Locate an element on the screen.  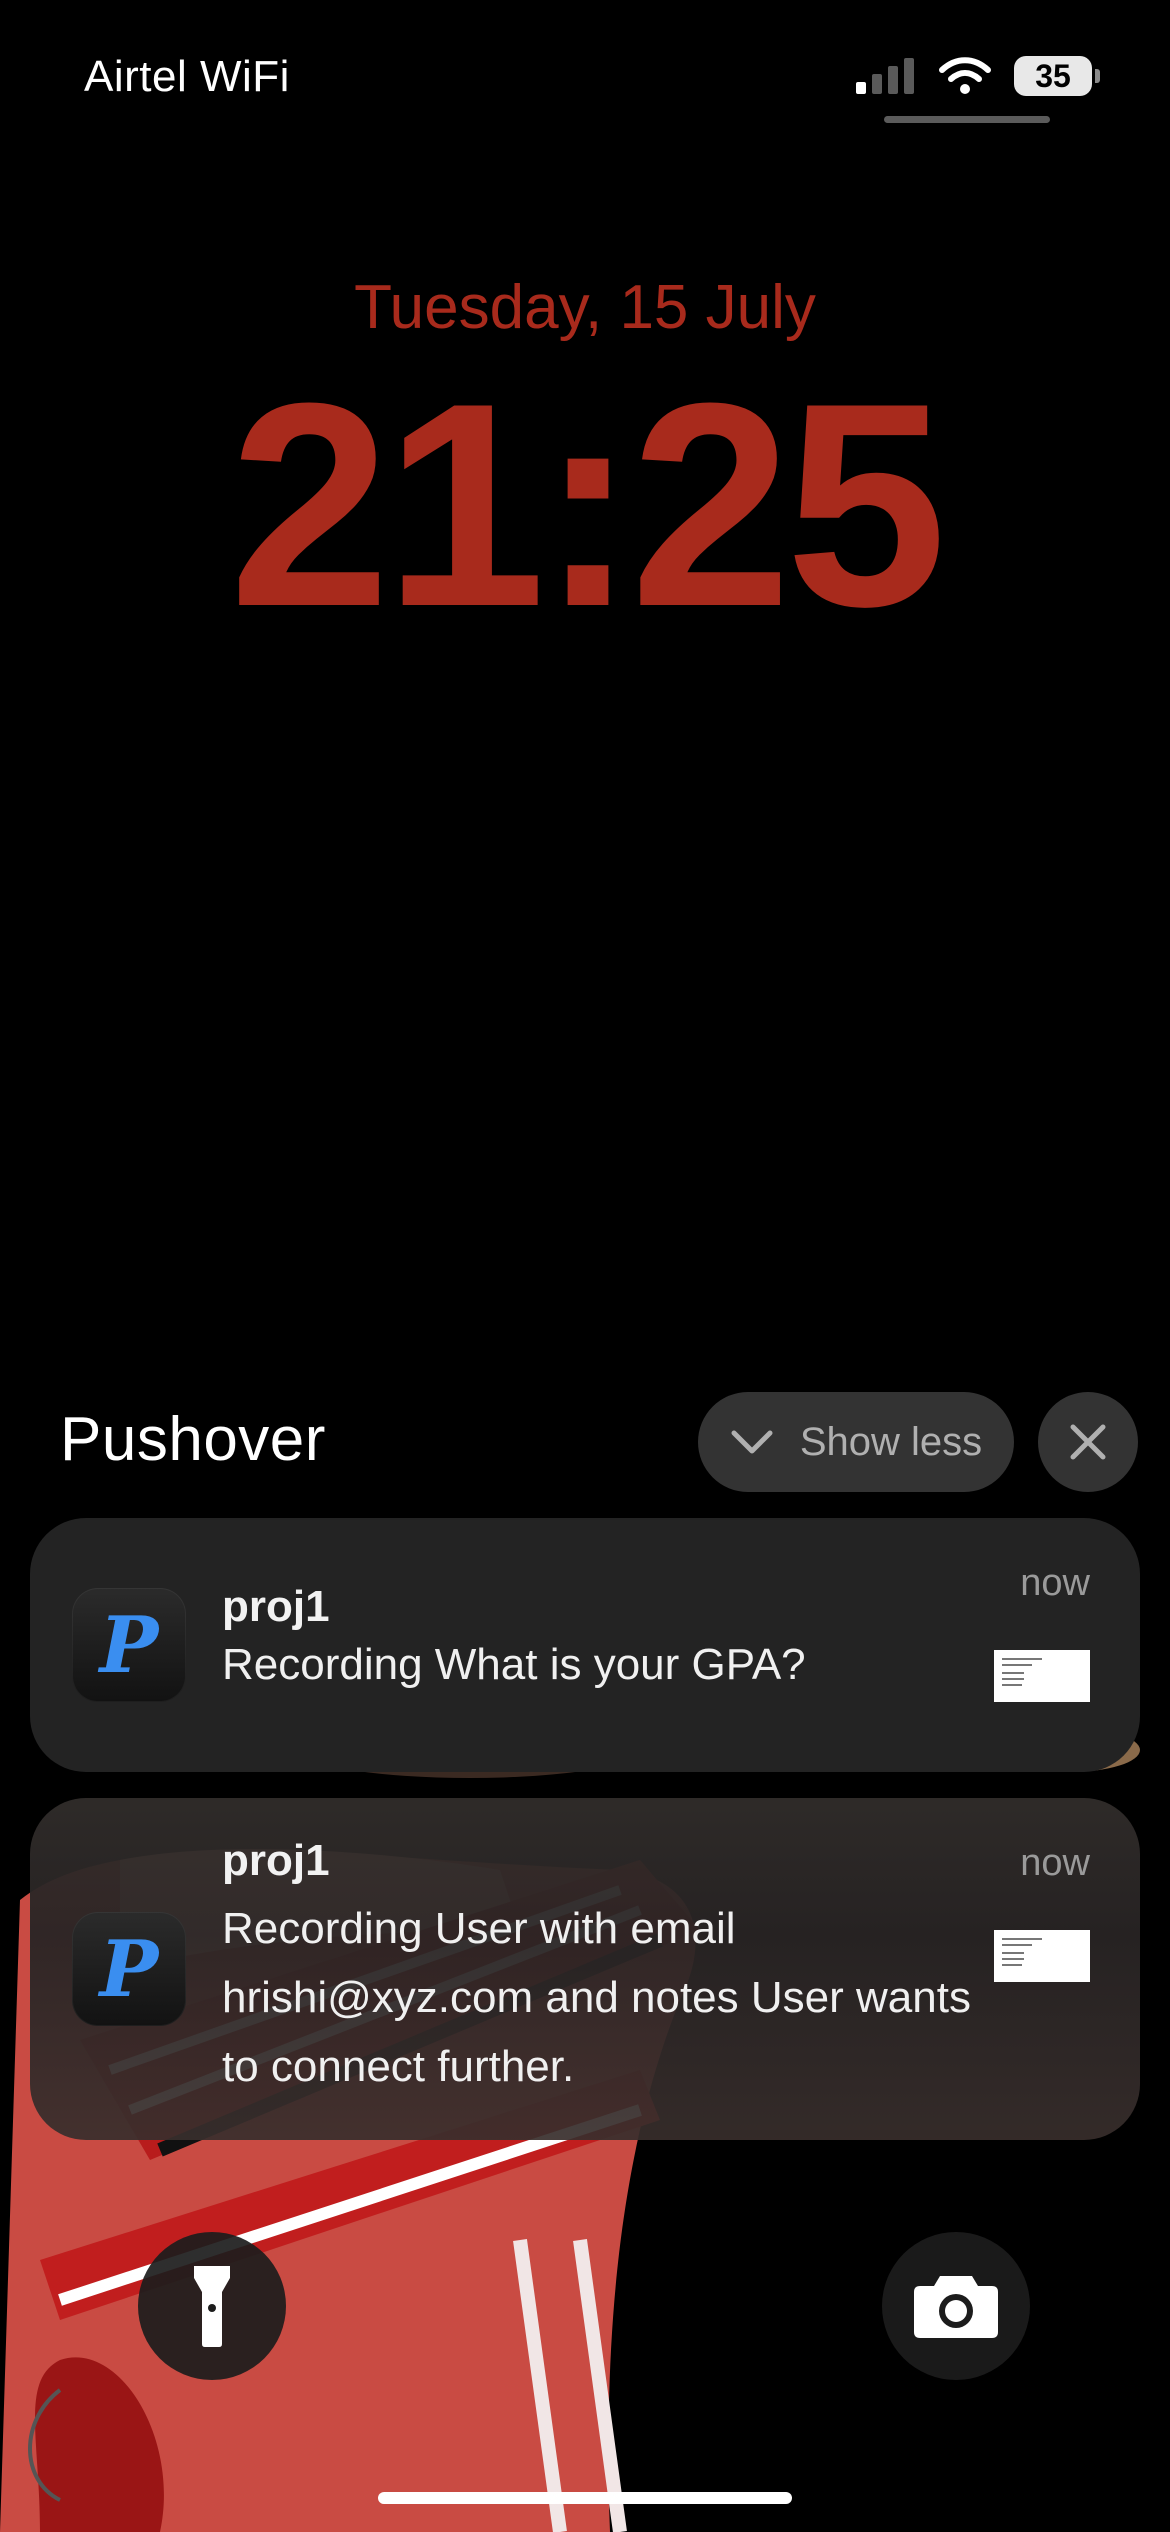
close-icon is located at coordinates (1088, 1442).